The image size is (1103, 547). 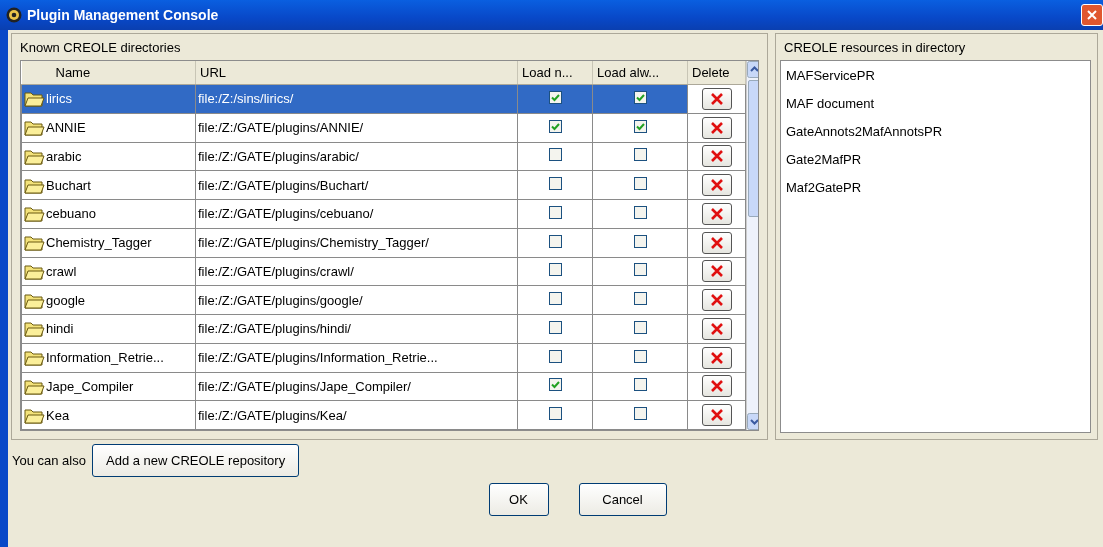 What do you see at coordinates (752, 245) in the screenshot?
I see `scrollbar` at bounding box center [752, 245].